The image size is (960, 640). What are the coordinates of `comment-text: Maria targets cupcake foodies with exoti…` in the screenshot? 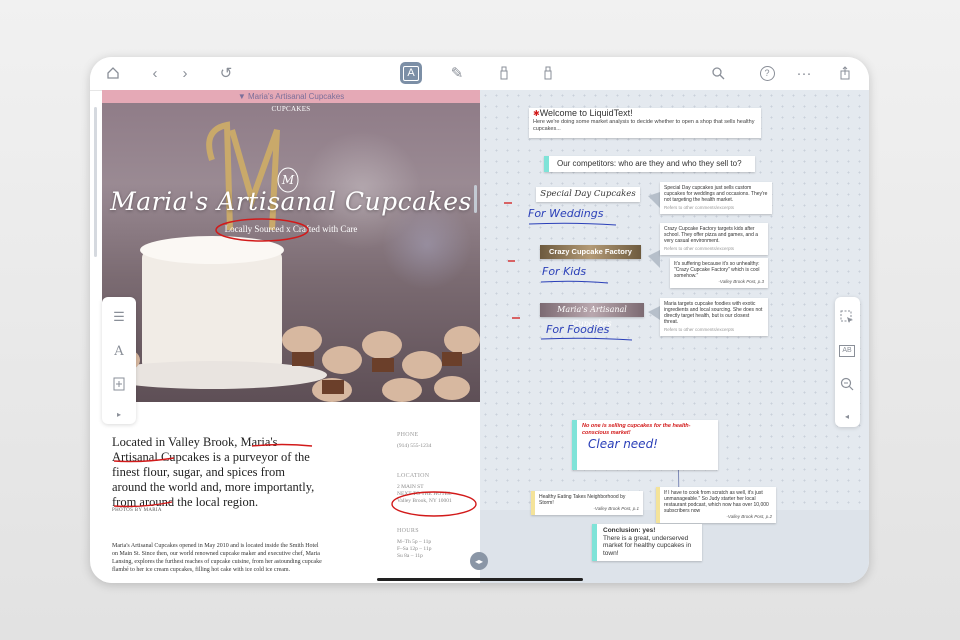 It's located at (713, 313).